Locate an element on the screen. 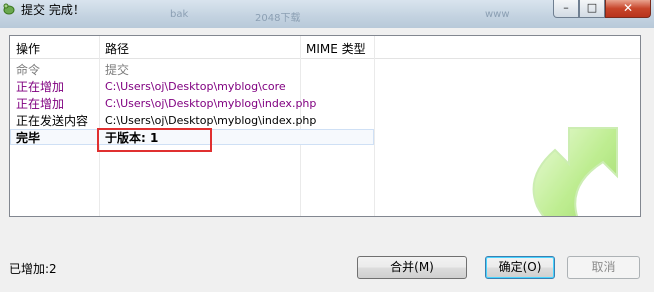 This screenshot has height=292, width=654. status-added-count: 已增加:2 is located at coordinates (33, 269).